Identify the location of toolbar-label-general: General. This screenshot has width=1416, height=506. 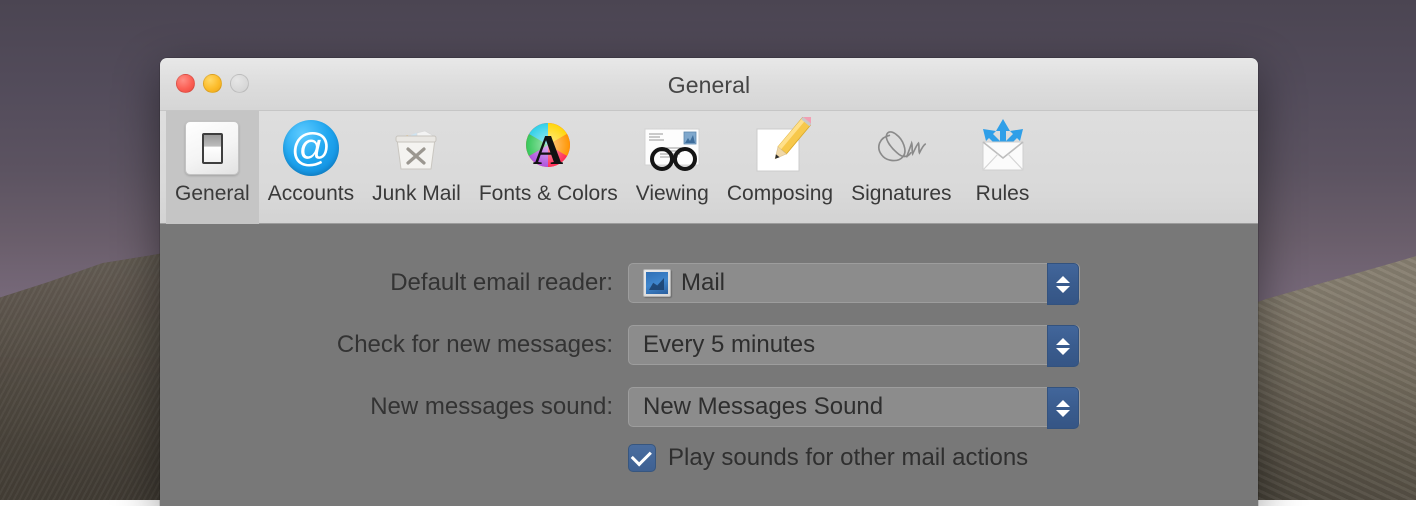
(212, 193).